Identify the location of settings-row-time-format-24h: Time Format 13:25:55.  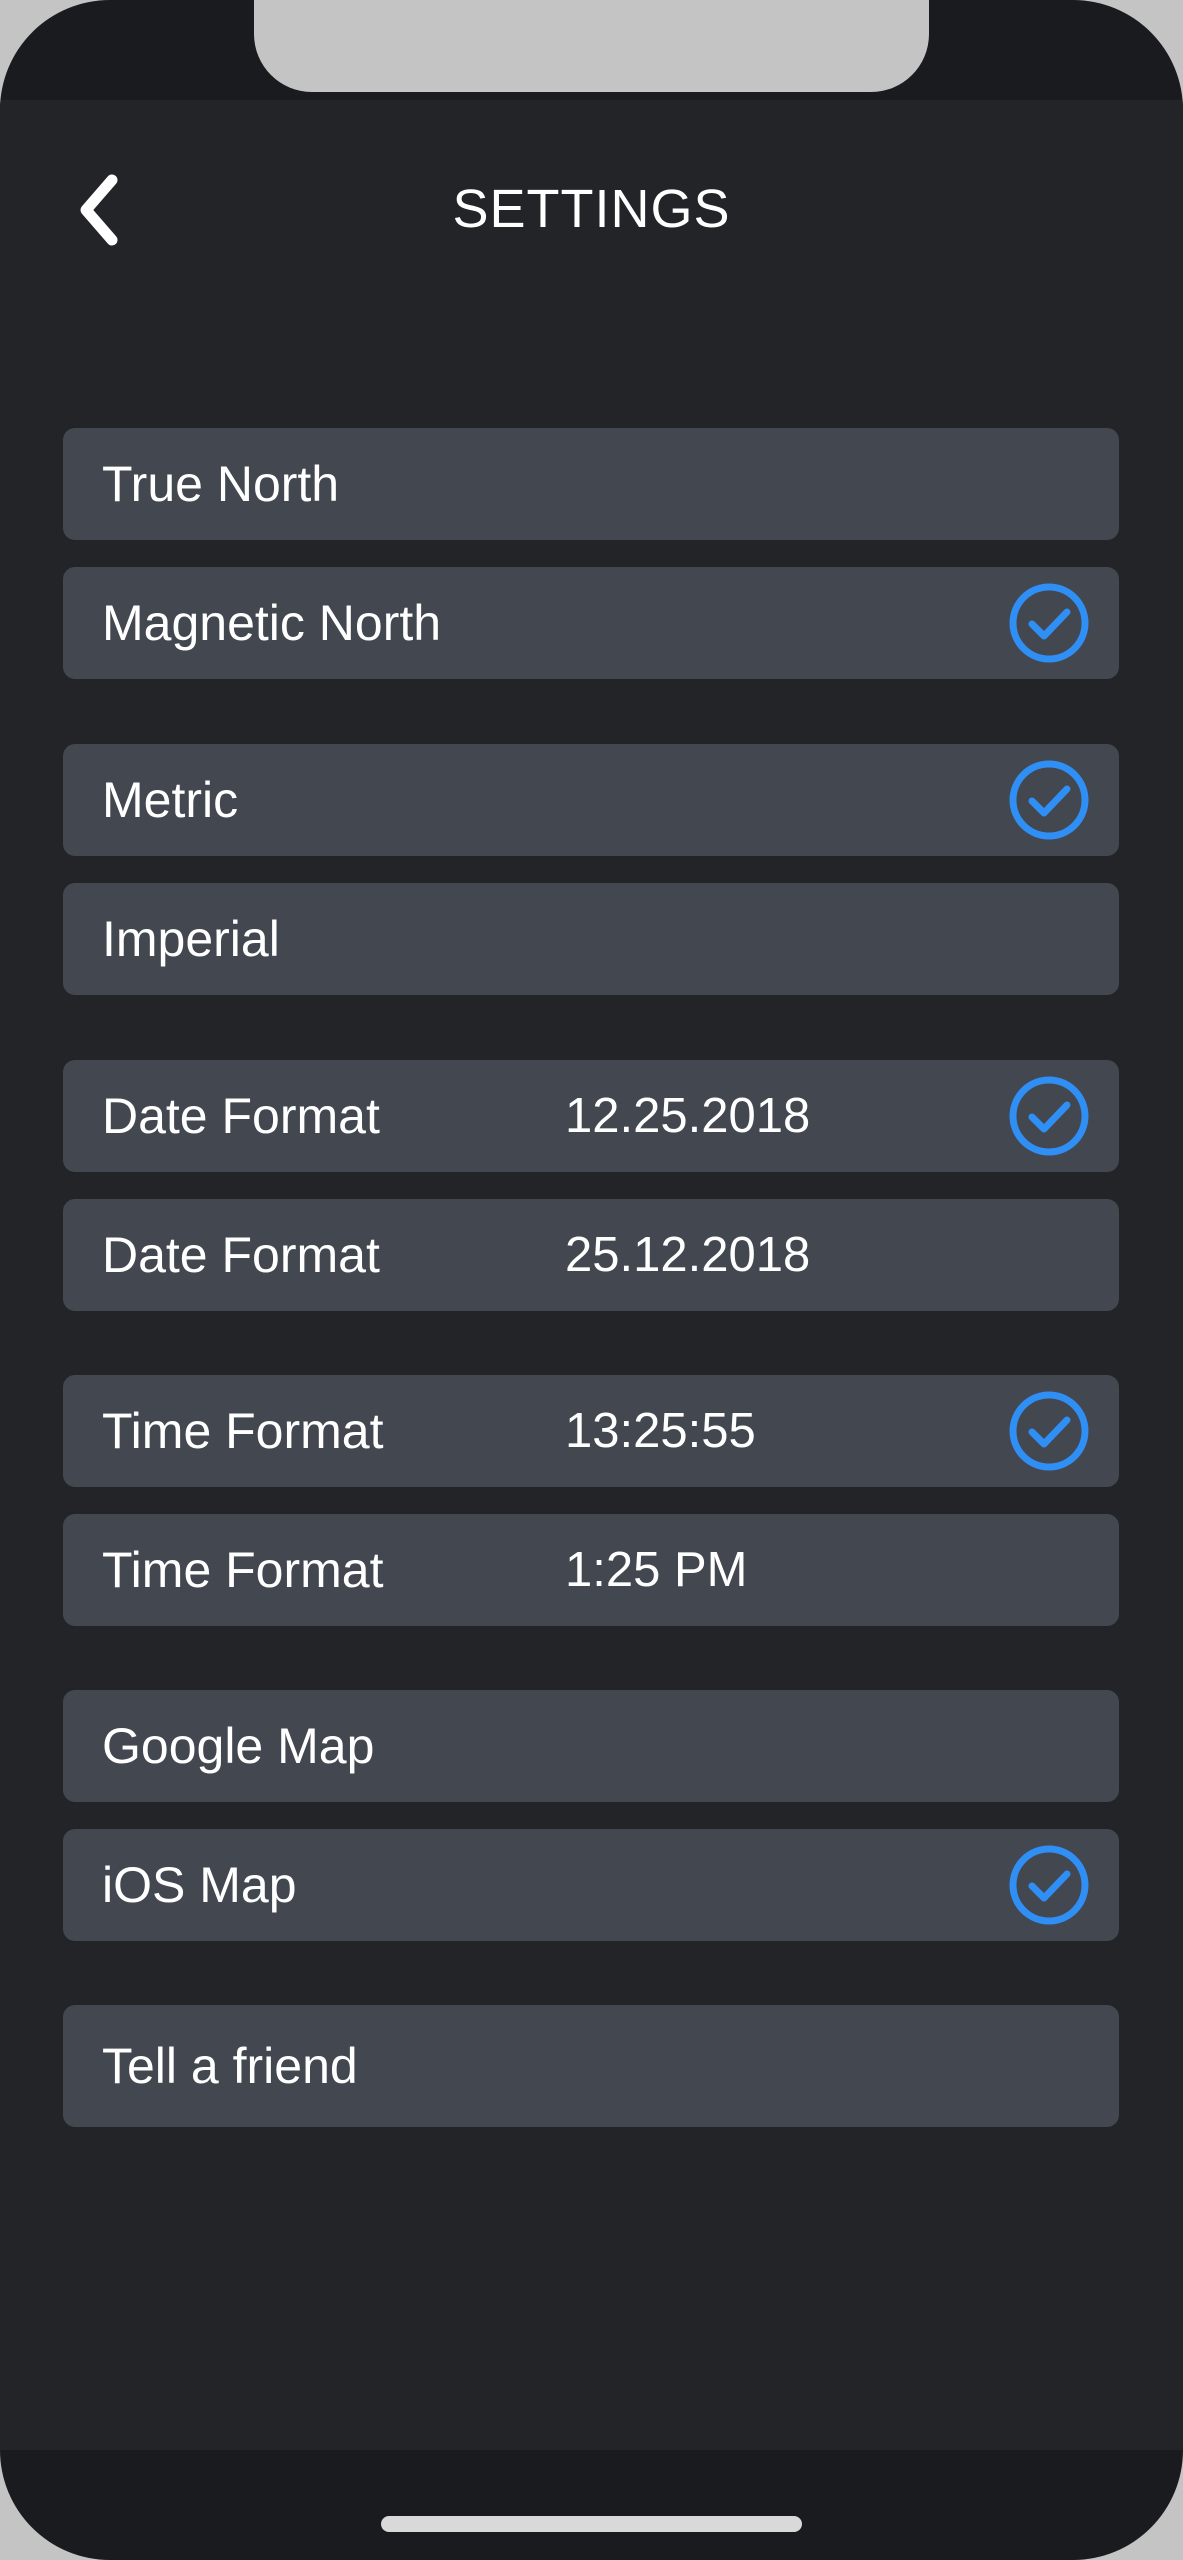
(591, 1431).